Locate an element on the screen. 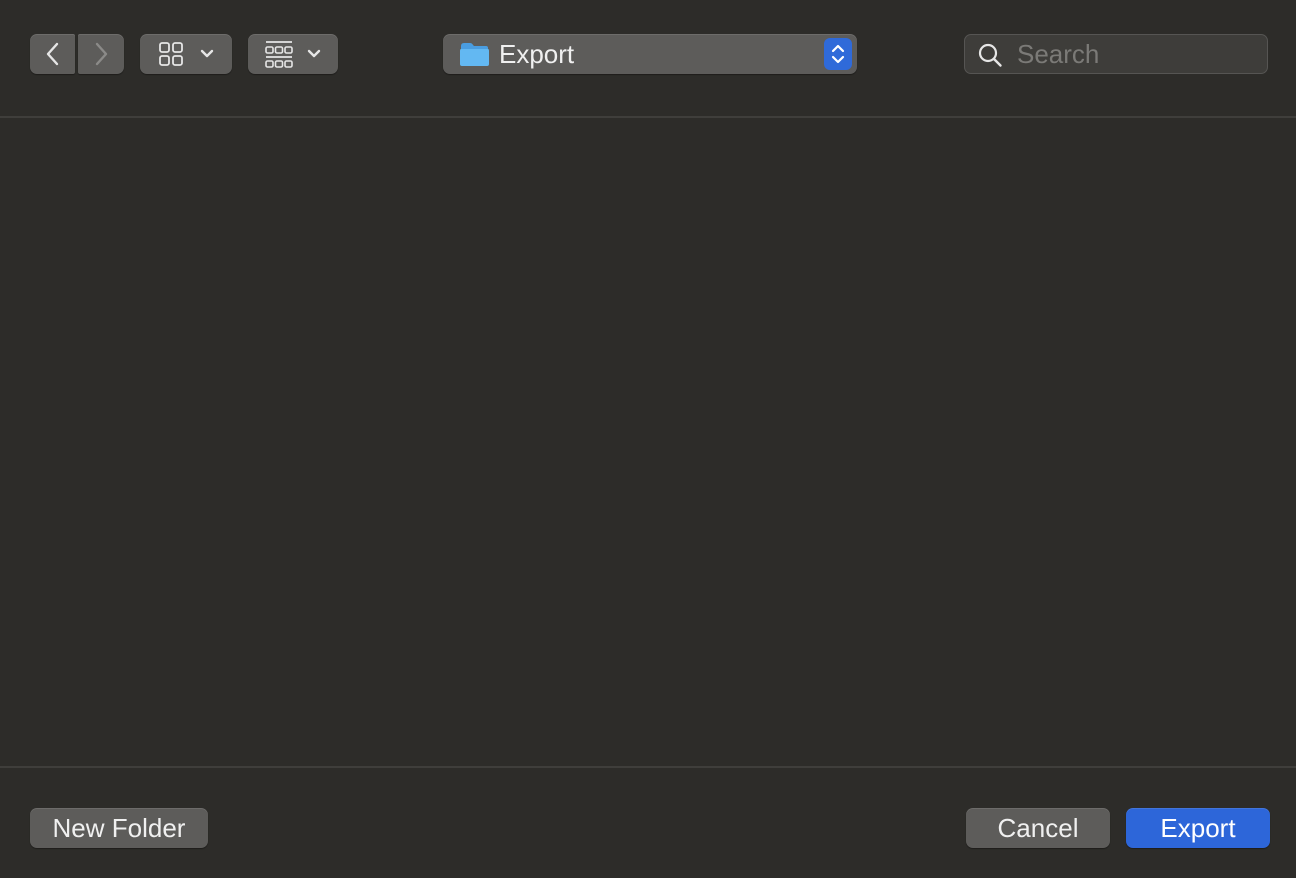 Image resolution: width=1296 pixels, height=878 pixels. folder-icon is located at coordinates (474, 54).